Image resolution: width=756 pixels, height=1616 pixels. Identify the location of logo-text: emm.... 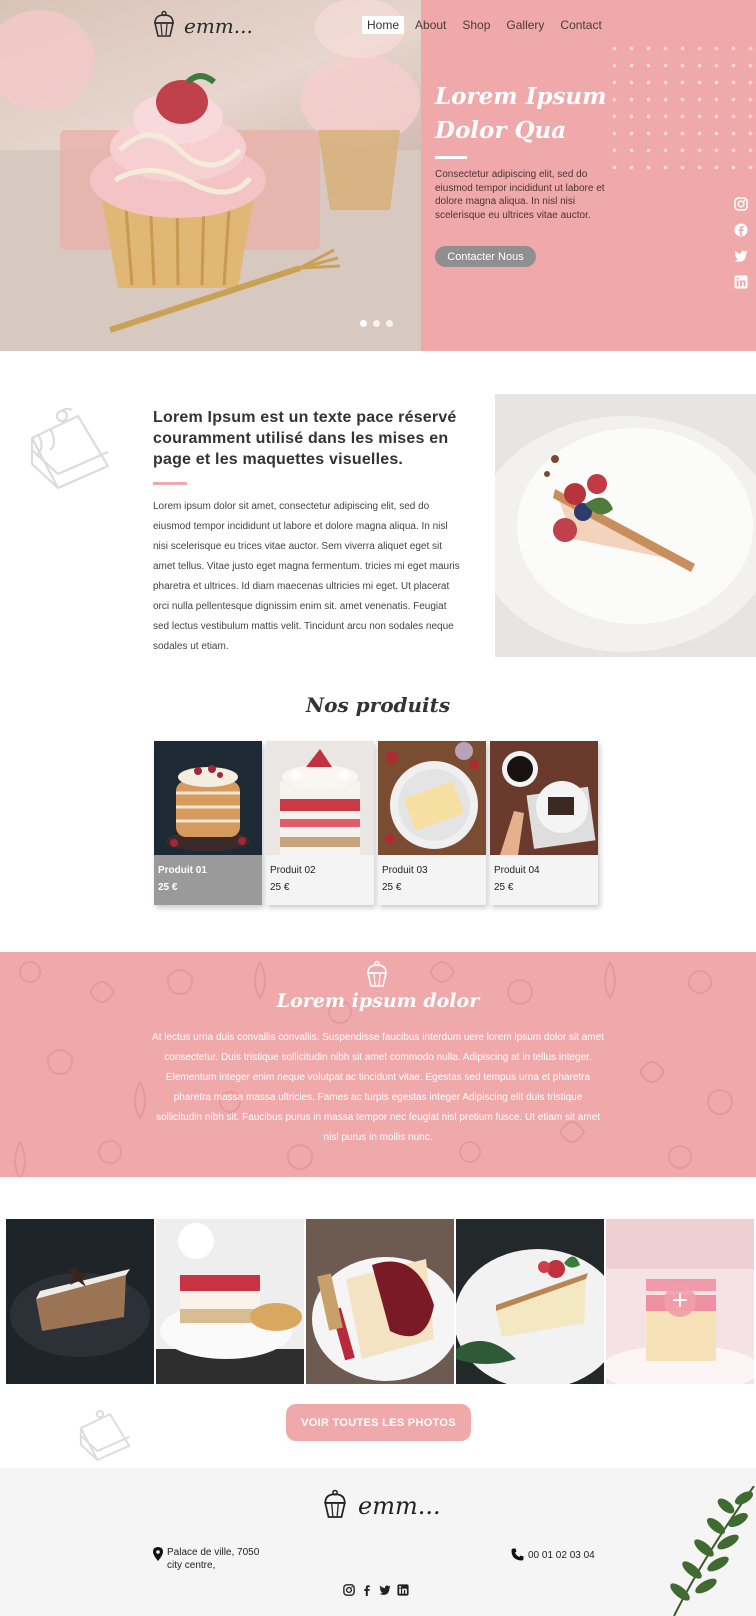
(218, 26).